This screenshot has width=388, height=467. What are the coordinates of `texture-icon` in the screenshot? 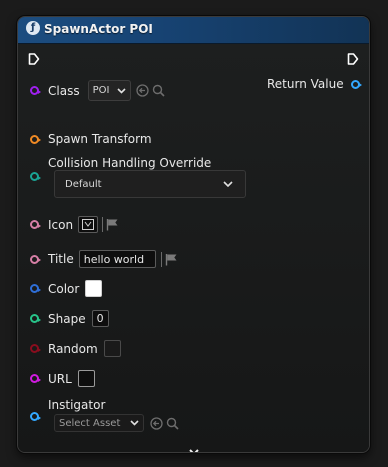 It's located at (88, 224).